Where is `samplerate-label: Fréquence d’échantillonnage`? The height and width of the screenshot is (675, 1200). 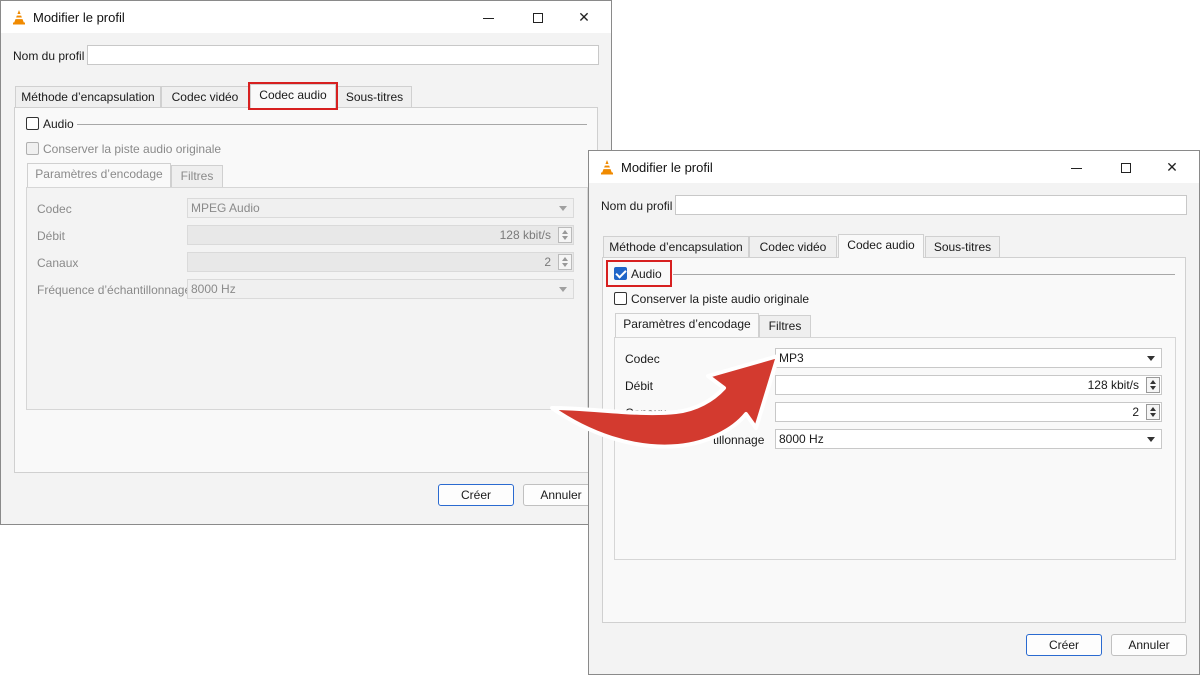
samplerate-label: Fréquence d’échantillonnage is located at coordinates (114, 290).